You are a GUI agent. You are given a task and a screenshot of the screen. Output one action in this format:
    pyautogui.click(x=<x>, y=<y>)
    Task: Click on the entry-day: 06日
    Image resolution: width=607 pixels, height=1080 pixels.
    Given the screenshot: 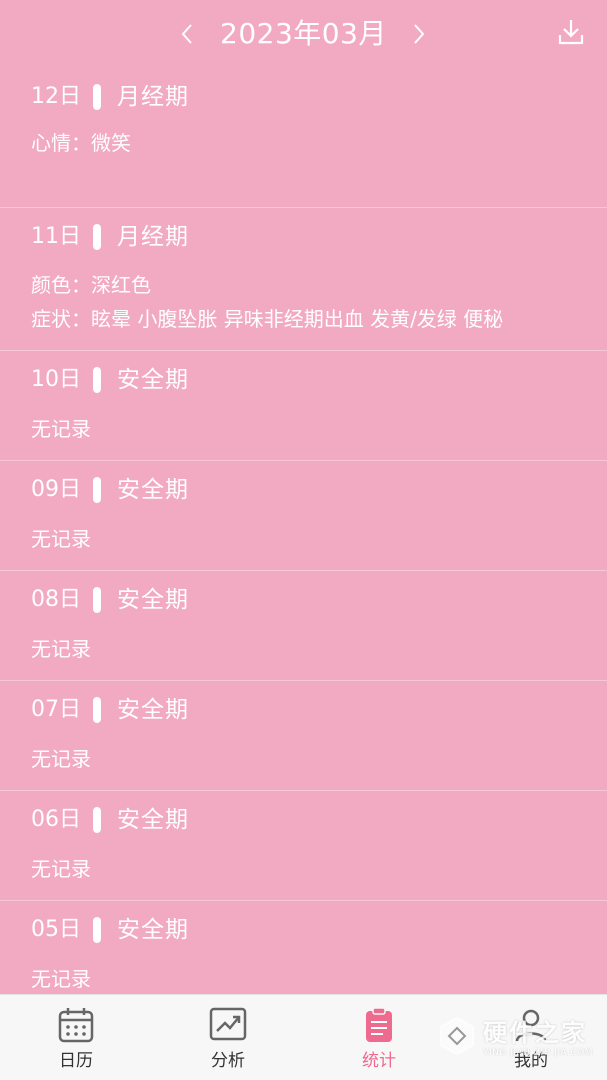 What is the action you would take?
    pyautogui.click(x=56, y=819)
    